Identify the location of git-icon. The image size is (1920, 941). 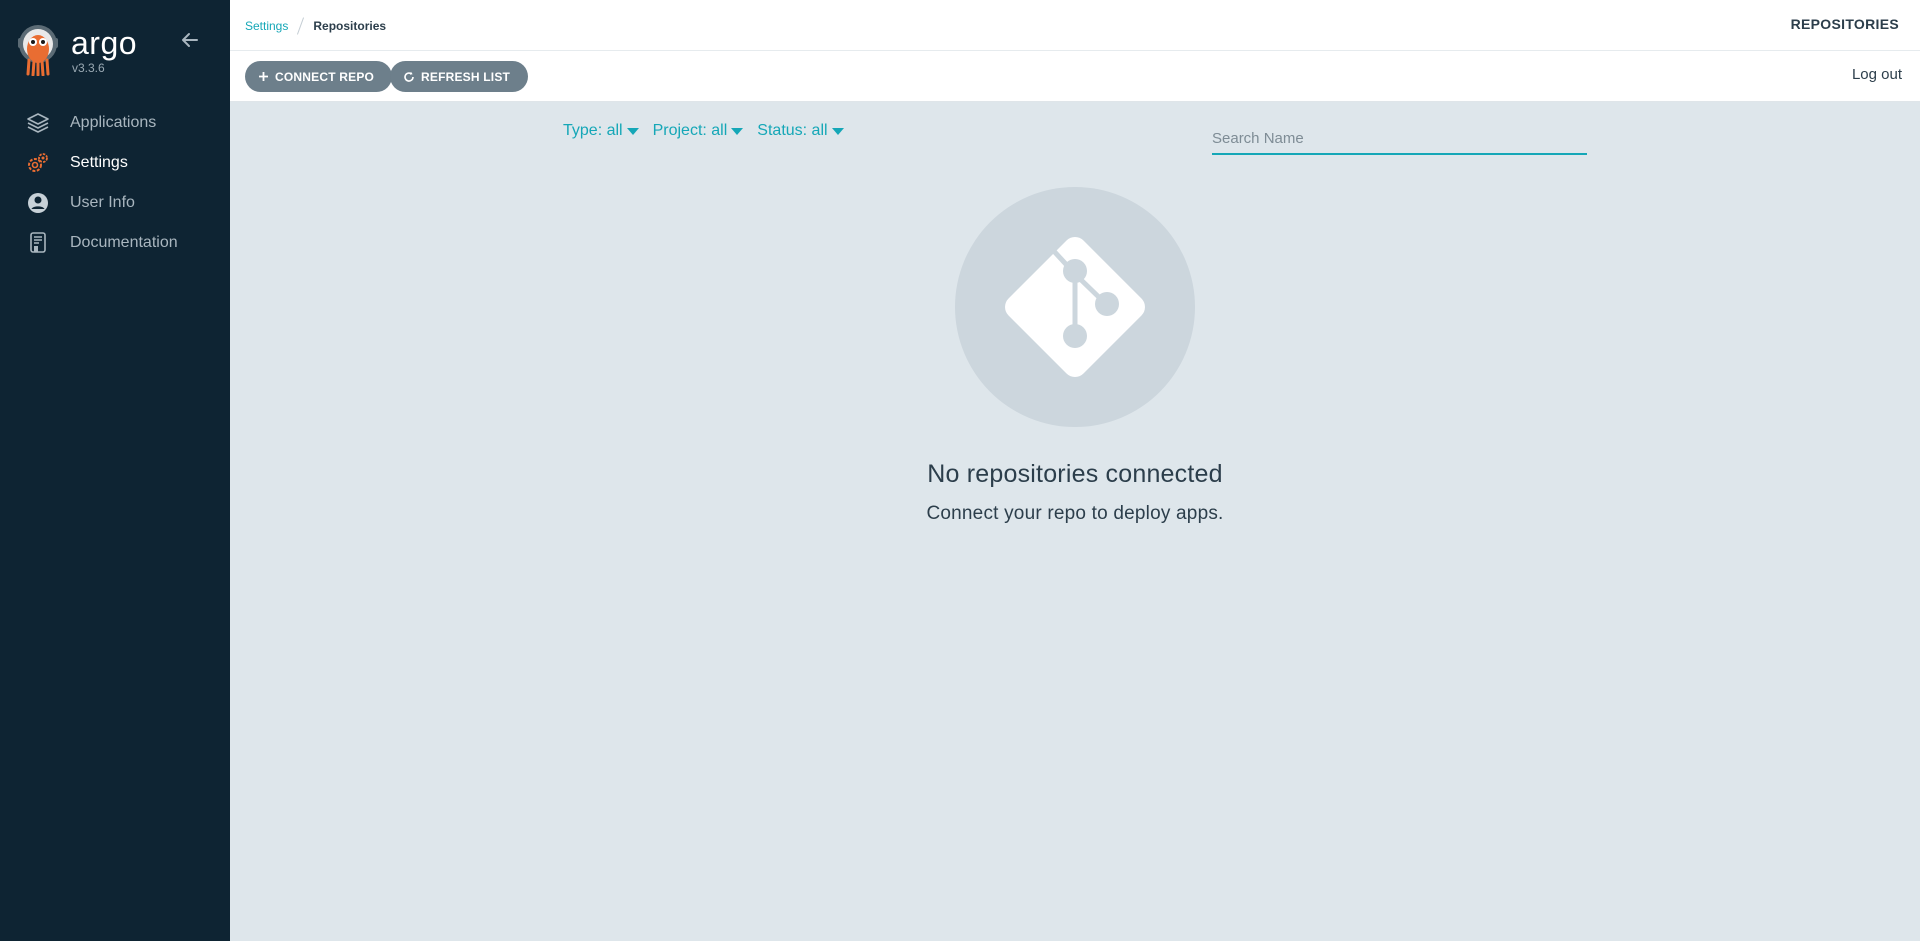
(1075, 307).